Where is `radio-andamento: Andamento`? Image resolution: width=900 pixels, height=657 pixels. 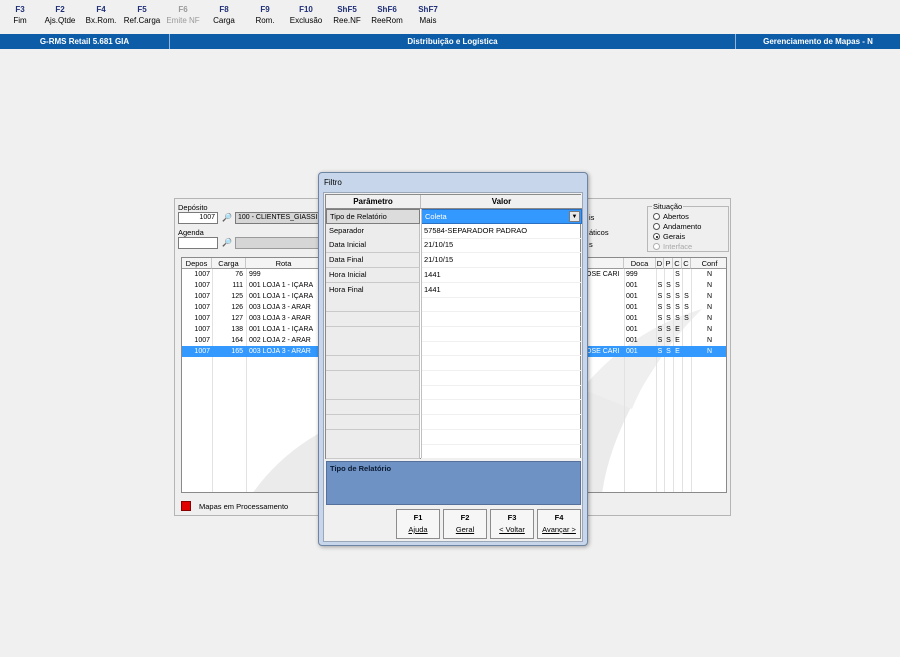
radio-andamento: Andamento is located at coordinates (677, 226).